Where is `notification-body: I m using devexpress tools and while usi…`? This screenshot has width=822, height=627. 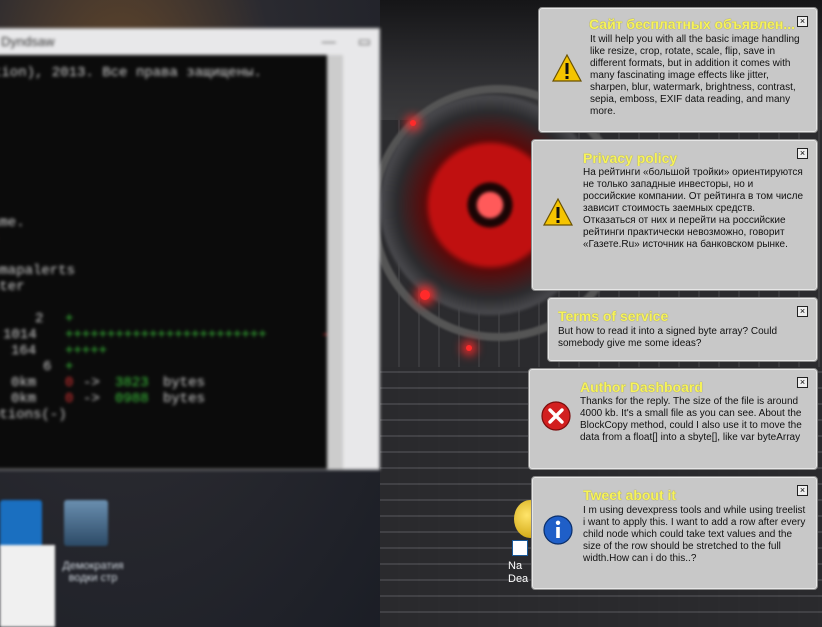 notification-body: I m using devexpress tools and while usi… is located at coordinates (694, 534).